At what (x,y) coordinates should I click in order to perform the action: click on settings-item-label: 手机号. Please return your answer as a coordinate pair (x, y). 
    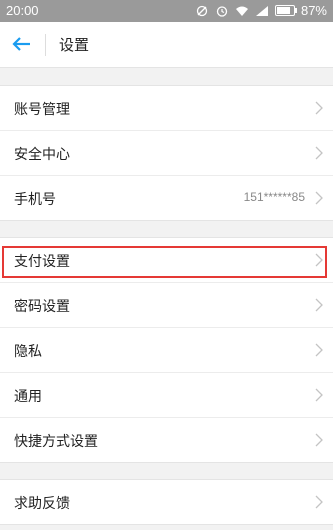
    Looking at the image, I should click on (35, 200).